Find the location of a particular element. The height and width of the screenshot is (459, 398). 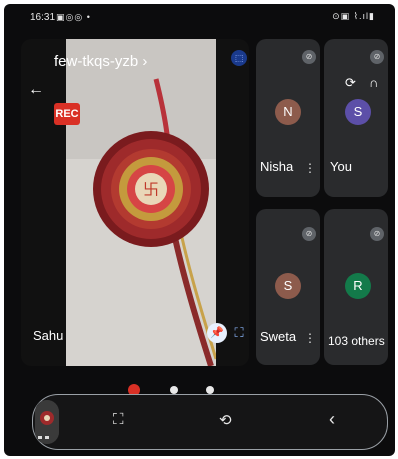

avatar: N is located at coordinates (288, 112).